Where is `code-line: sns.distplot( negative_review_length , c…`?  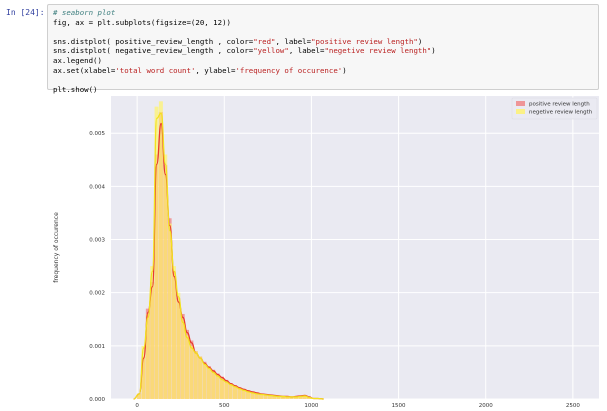 code-line: sns.distplot( negative_review_length , c… is located at coordinates (323, 51).